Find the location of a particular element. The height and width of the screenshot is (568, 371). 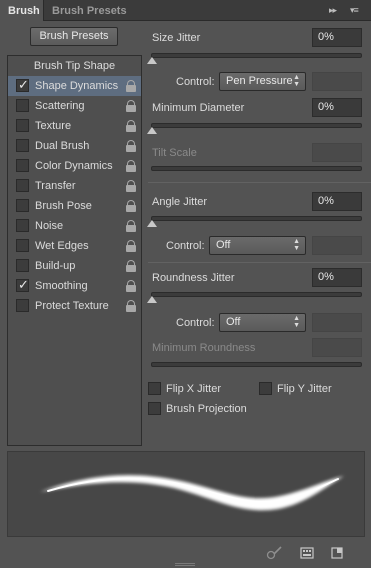

roundness-jitter-slider is located at coordinates (254, 297).